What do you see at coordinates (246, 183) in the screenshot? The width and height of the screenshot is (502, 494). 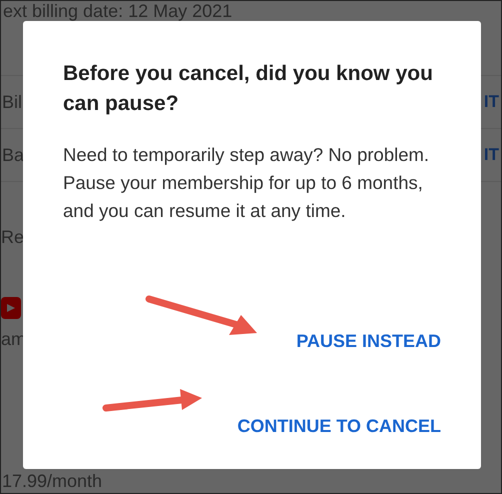 I see `dialog-message: Need to temporarily step away? No problem. Pause your membership for up to 6 months, and you can resume it at any time.` at bounding box center [246, 183].